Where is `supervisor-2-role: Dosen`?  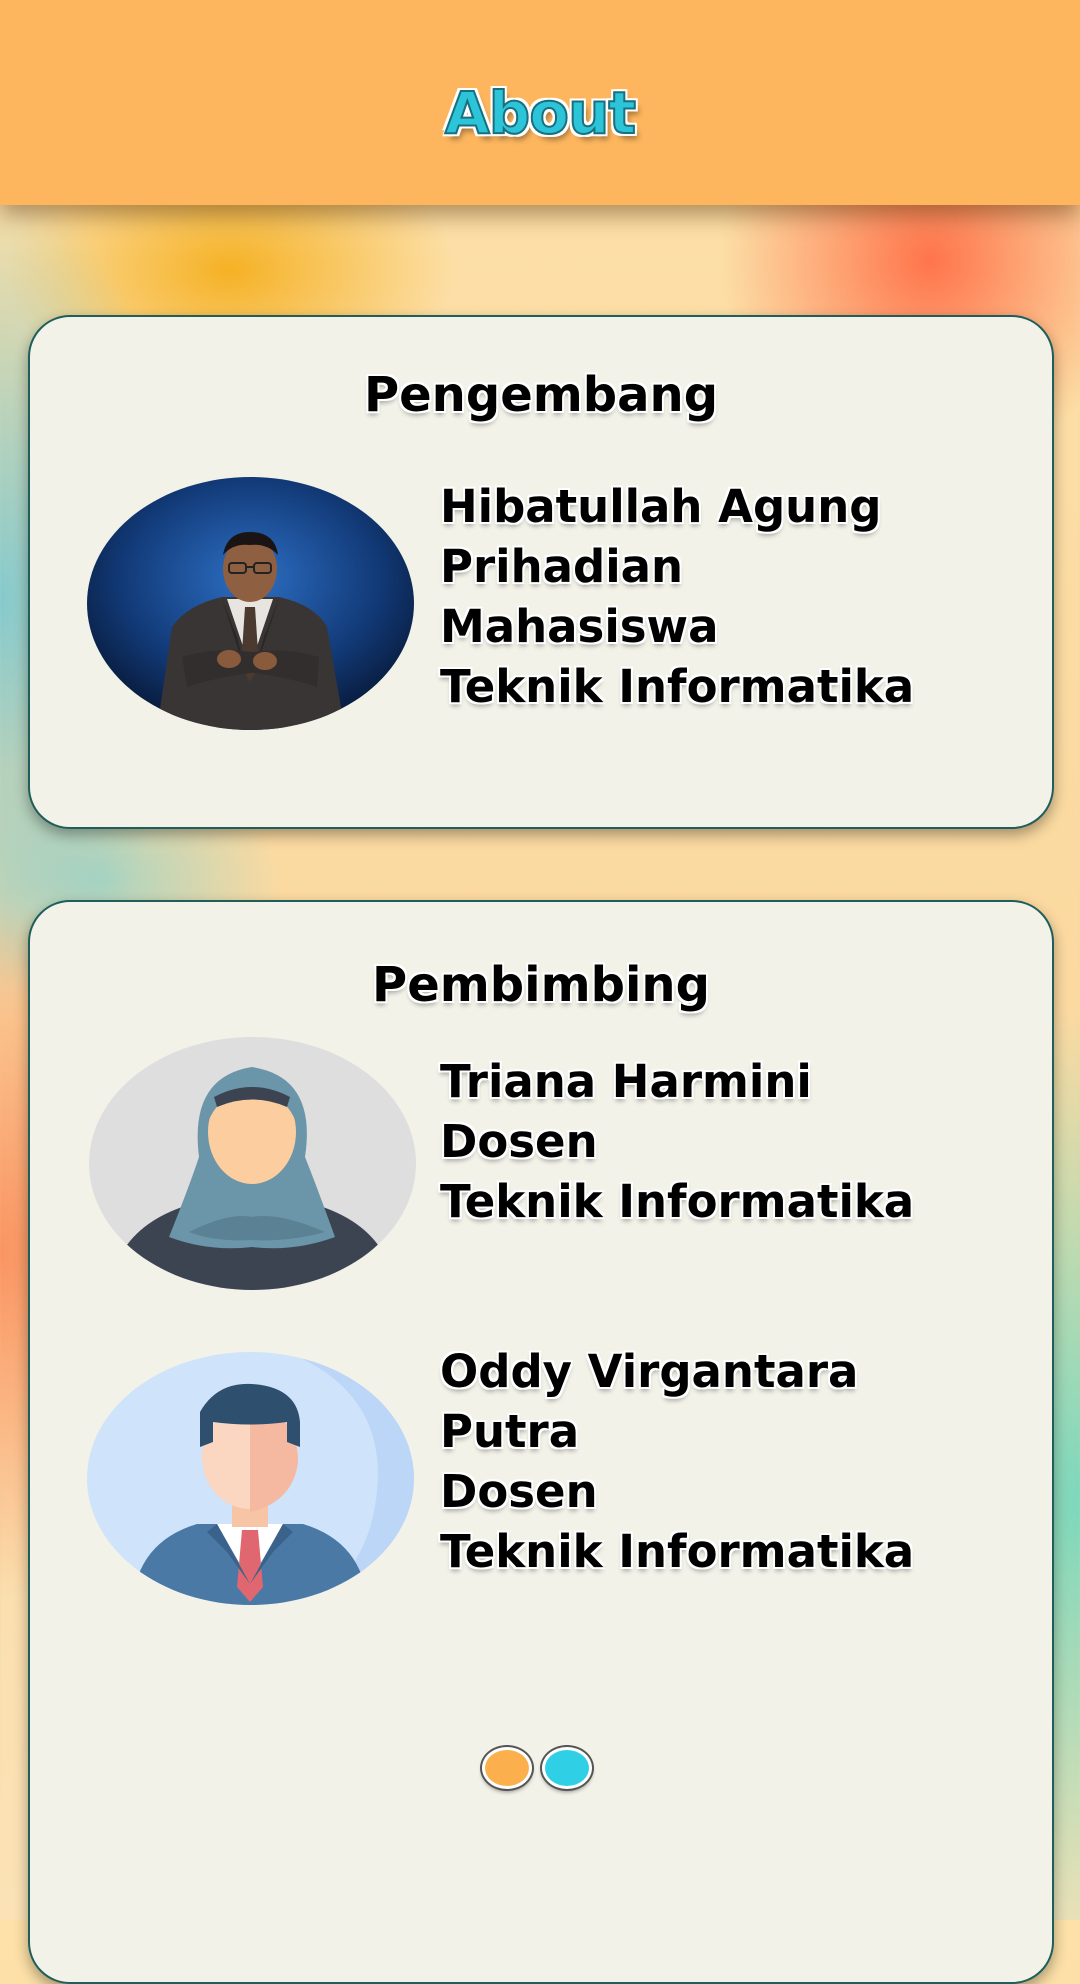 supervisor-2-role: Dosen is located at coordinates (519, 1491).